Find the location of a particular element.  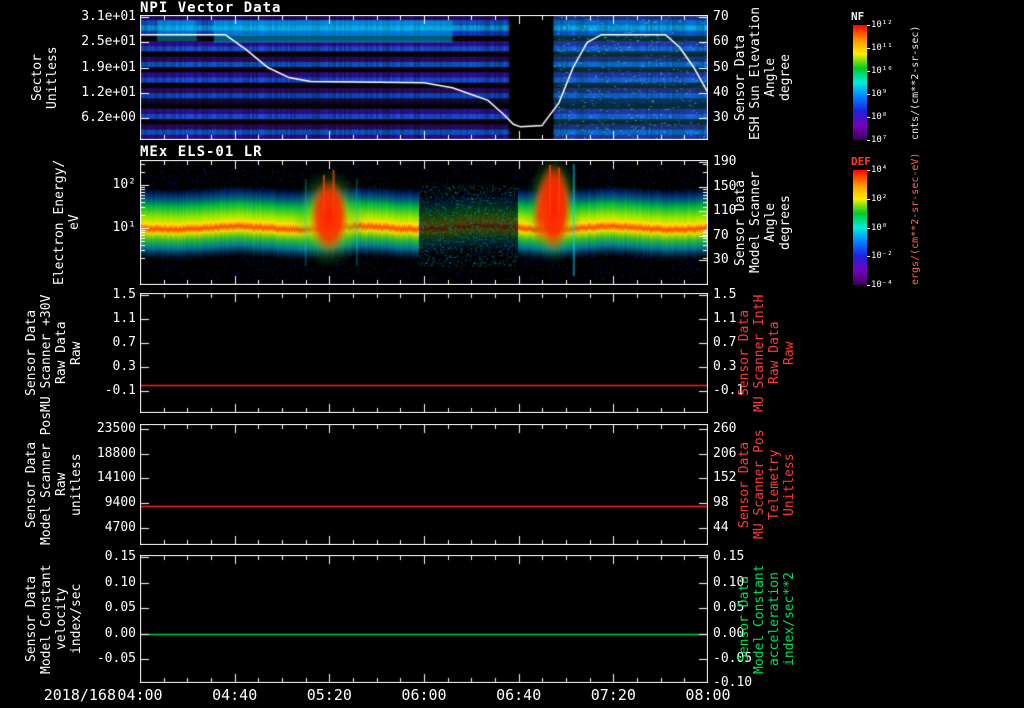

y-axis-label-right: Sensor Data ESH Sun Elevation Angle degree is located at coordinates (763, 73).